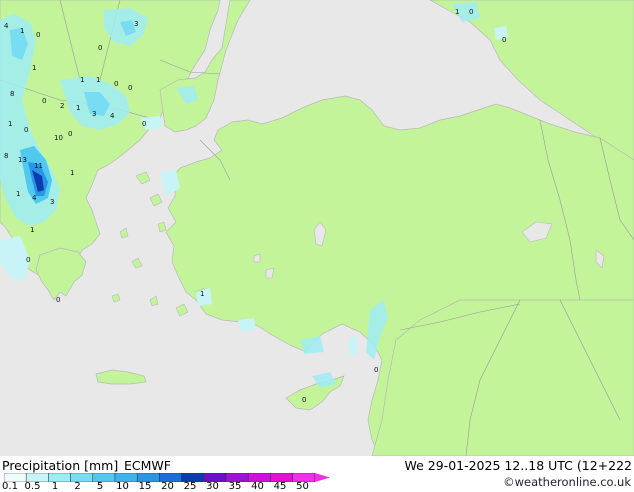  I want to click on scale-label: 2, so click(77, 486).